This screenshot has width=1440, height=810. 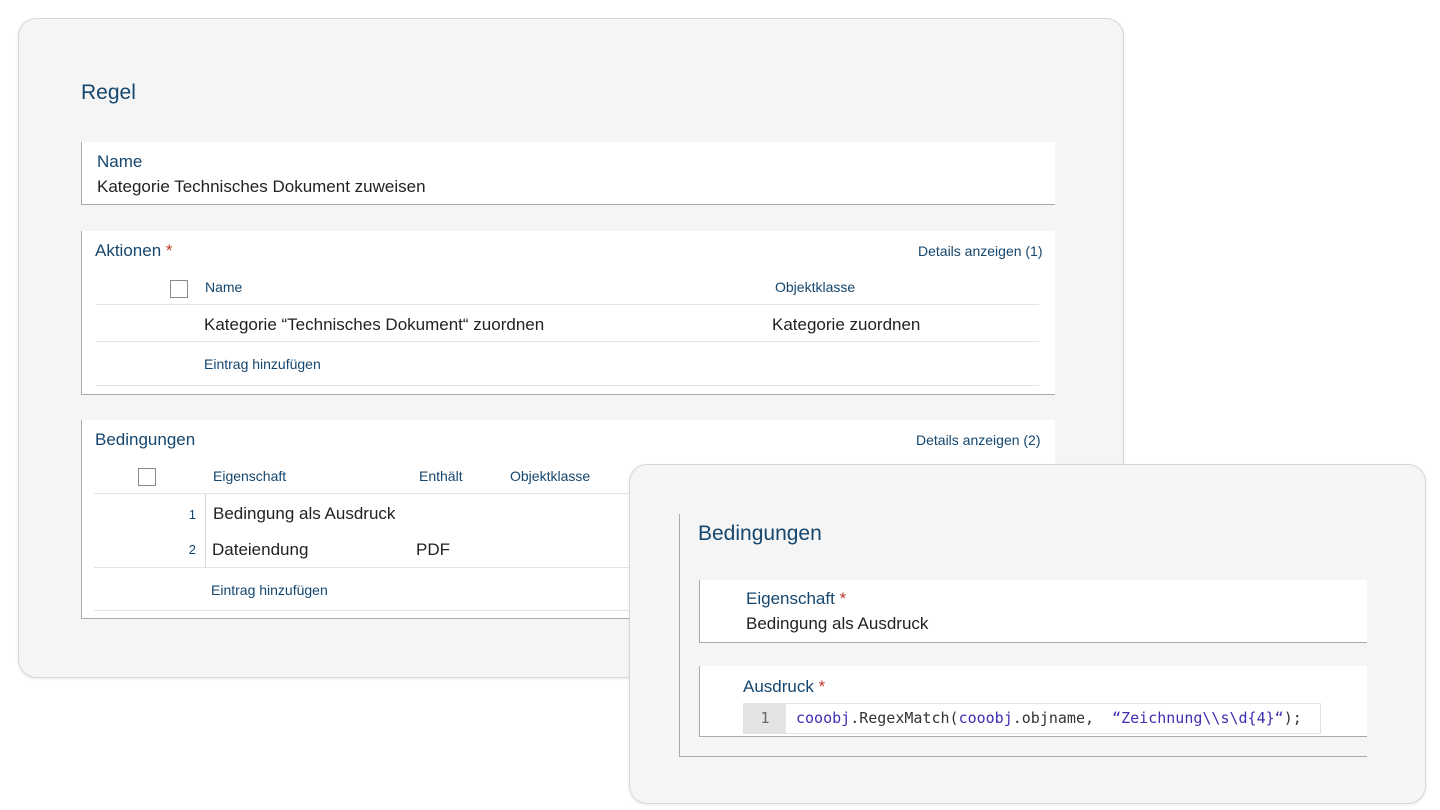 I want to click on code-token-end: );, so click(x=1292, y=718).